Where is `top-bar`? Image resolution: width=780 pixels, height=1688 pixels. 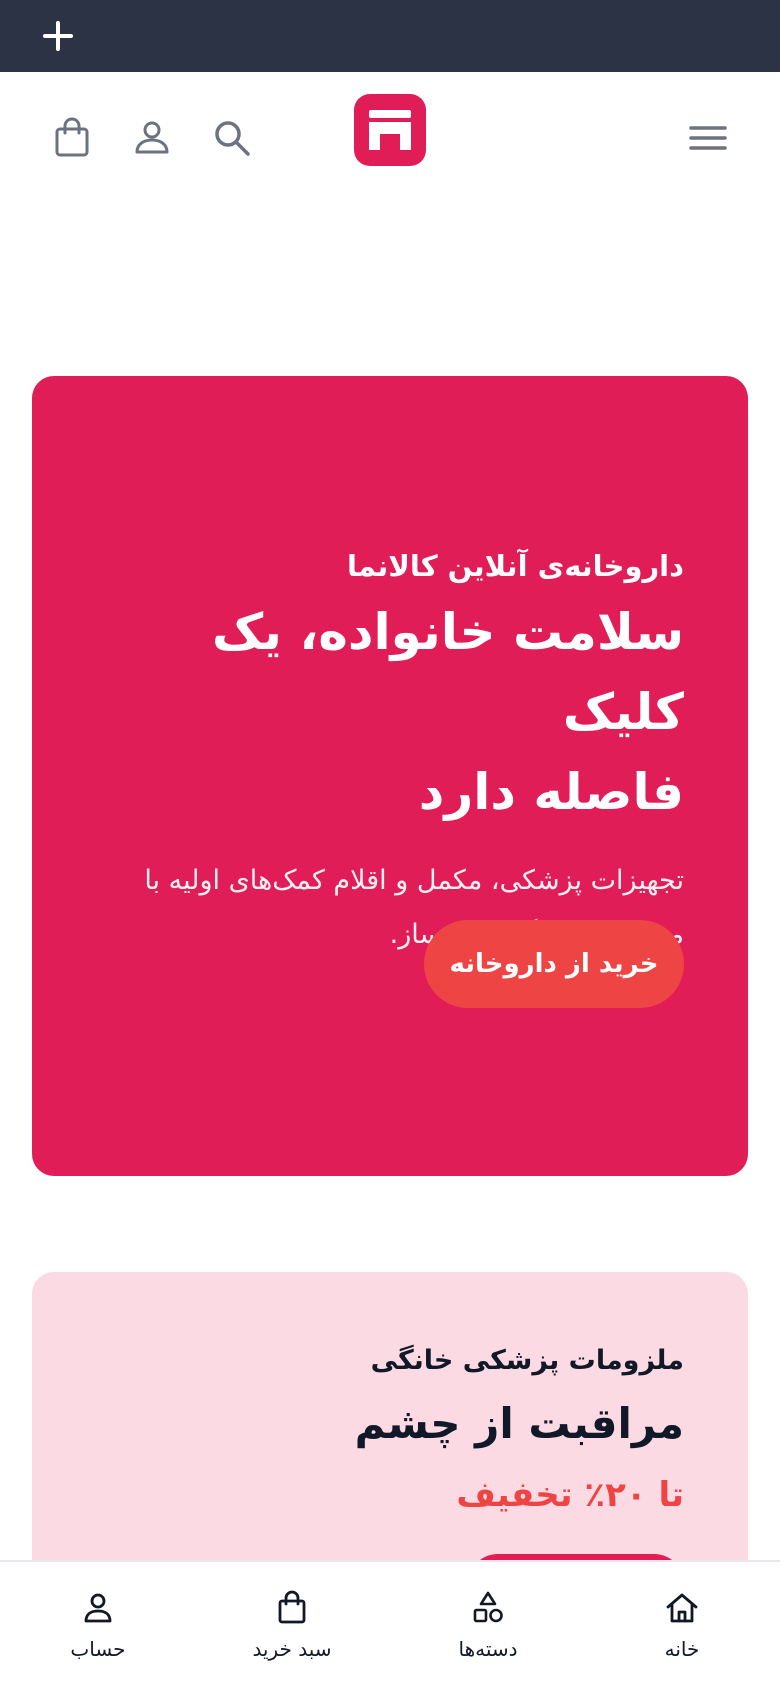 top-bar is located at coordinates (390, 36).